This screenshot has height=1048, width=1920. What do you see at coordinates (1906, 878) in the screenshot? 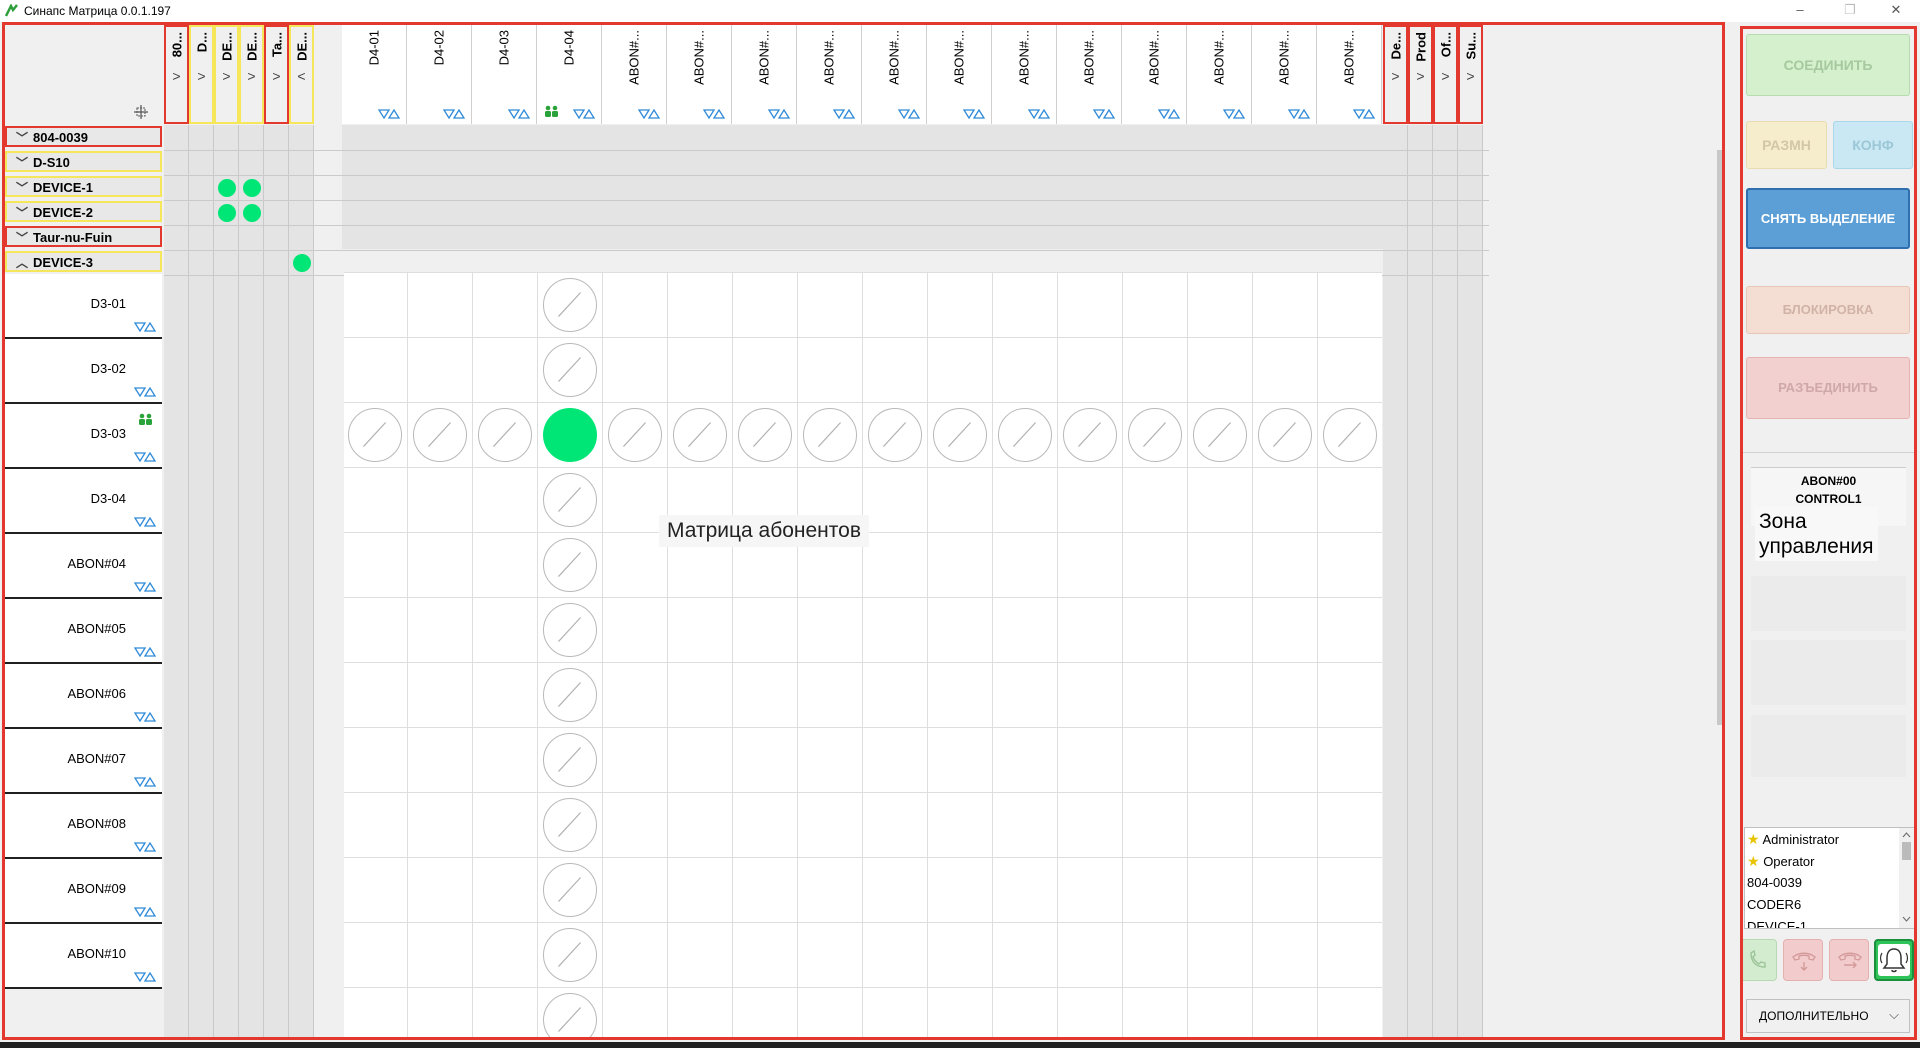
I see `user-list-scrollbar` at bounding box center [1906, 878].